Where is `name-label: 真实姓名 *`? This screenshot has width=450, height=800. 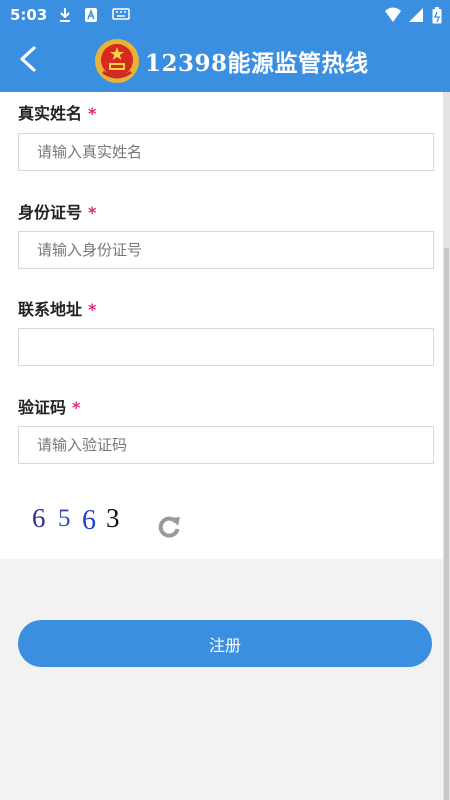 name-label: 真实姓名 * is located at coordinates (57, 112).